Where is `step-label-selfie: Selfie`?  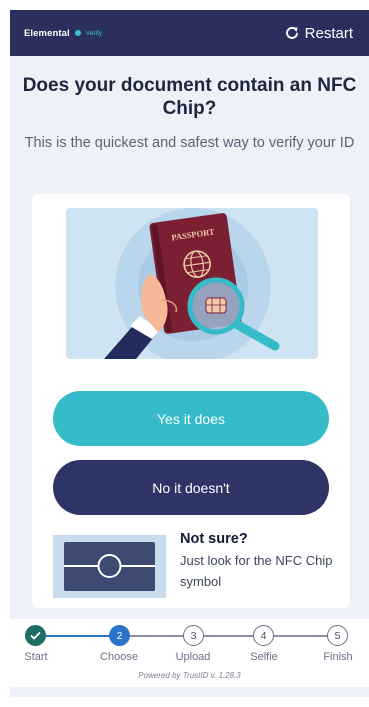 step-label-selfie: Selfie is located at coordinates (264, 657).